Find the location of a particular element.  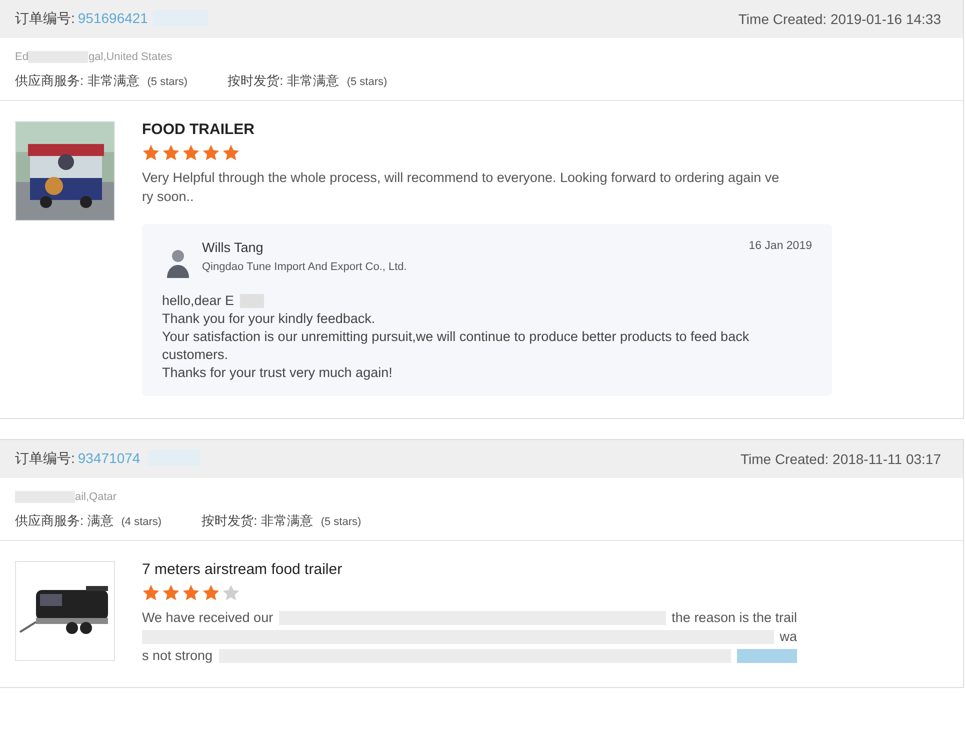

blurred-text is located at coordinates (252, 301).